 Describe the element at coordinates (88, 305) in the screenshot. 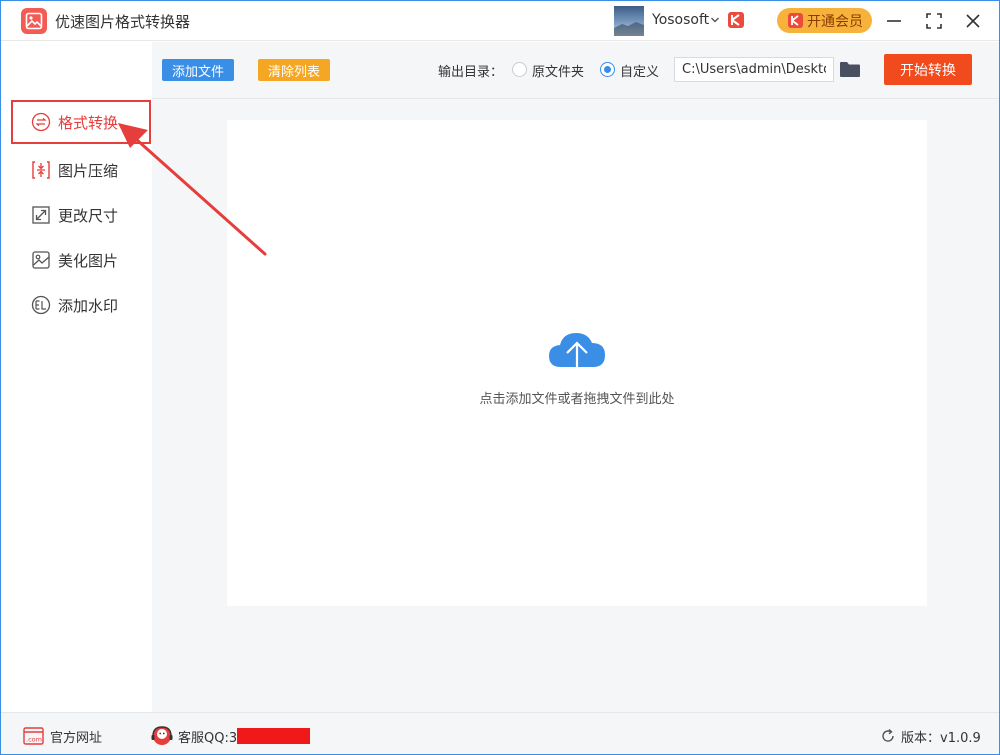

I see `sidebar-item-label: 添加水印` at that location.